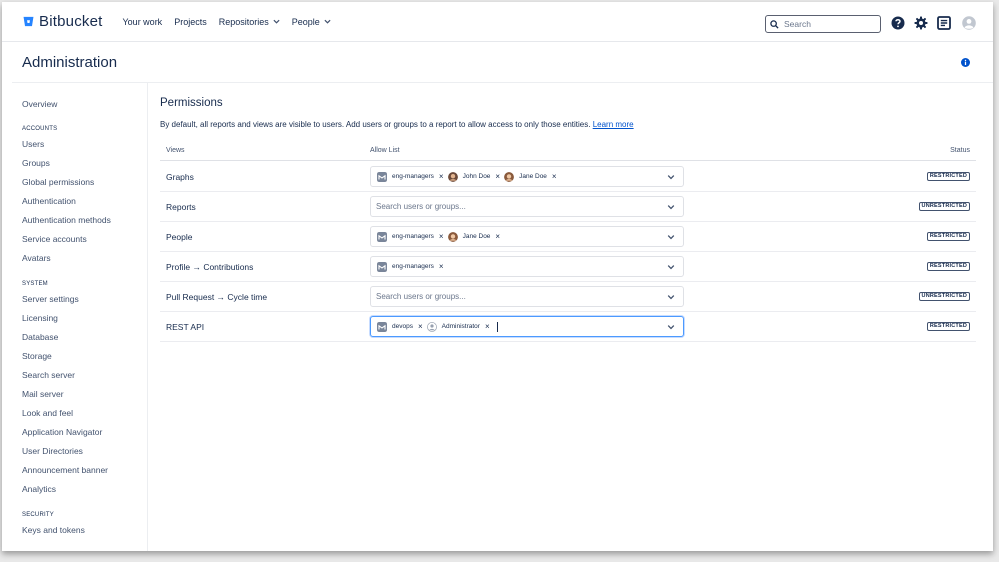 Image resolution: width=999 pixels, height=562 pixels. What do you see at coordinates (40, 318) in the screenshot?
I see `sidebar-item-licensing: Licensing` at bounding box center [40, 318].